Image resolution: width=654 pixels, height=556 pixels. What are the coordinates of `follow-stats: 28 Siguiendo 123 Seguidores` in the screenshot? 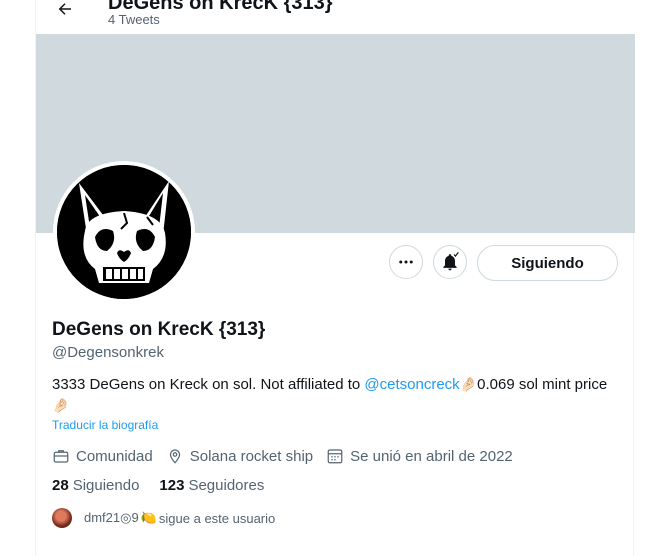 It's located at (168, 485).